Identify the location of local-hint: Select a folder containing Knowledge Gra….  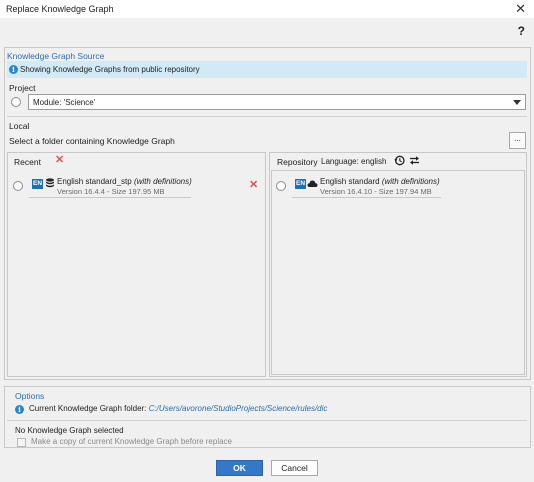
(92, 141).